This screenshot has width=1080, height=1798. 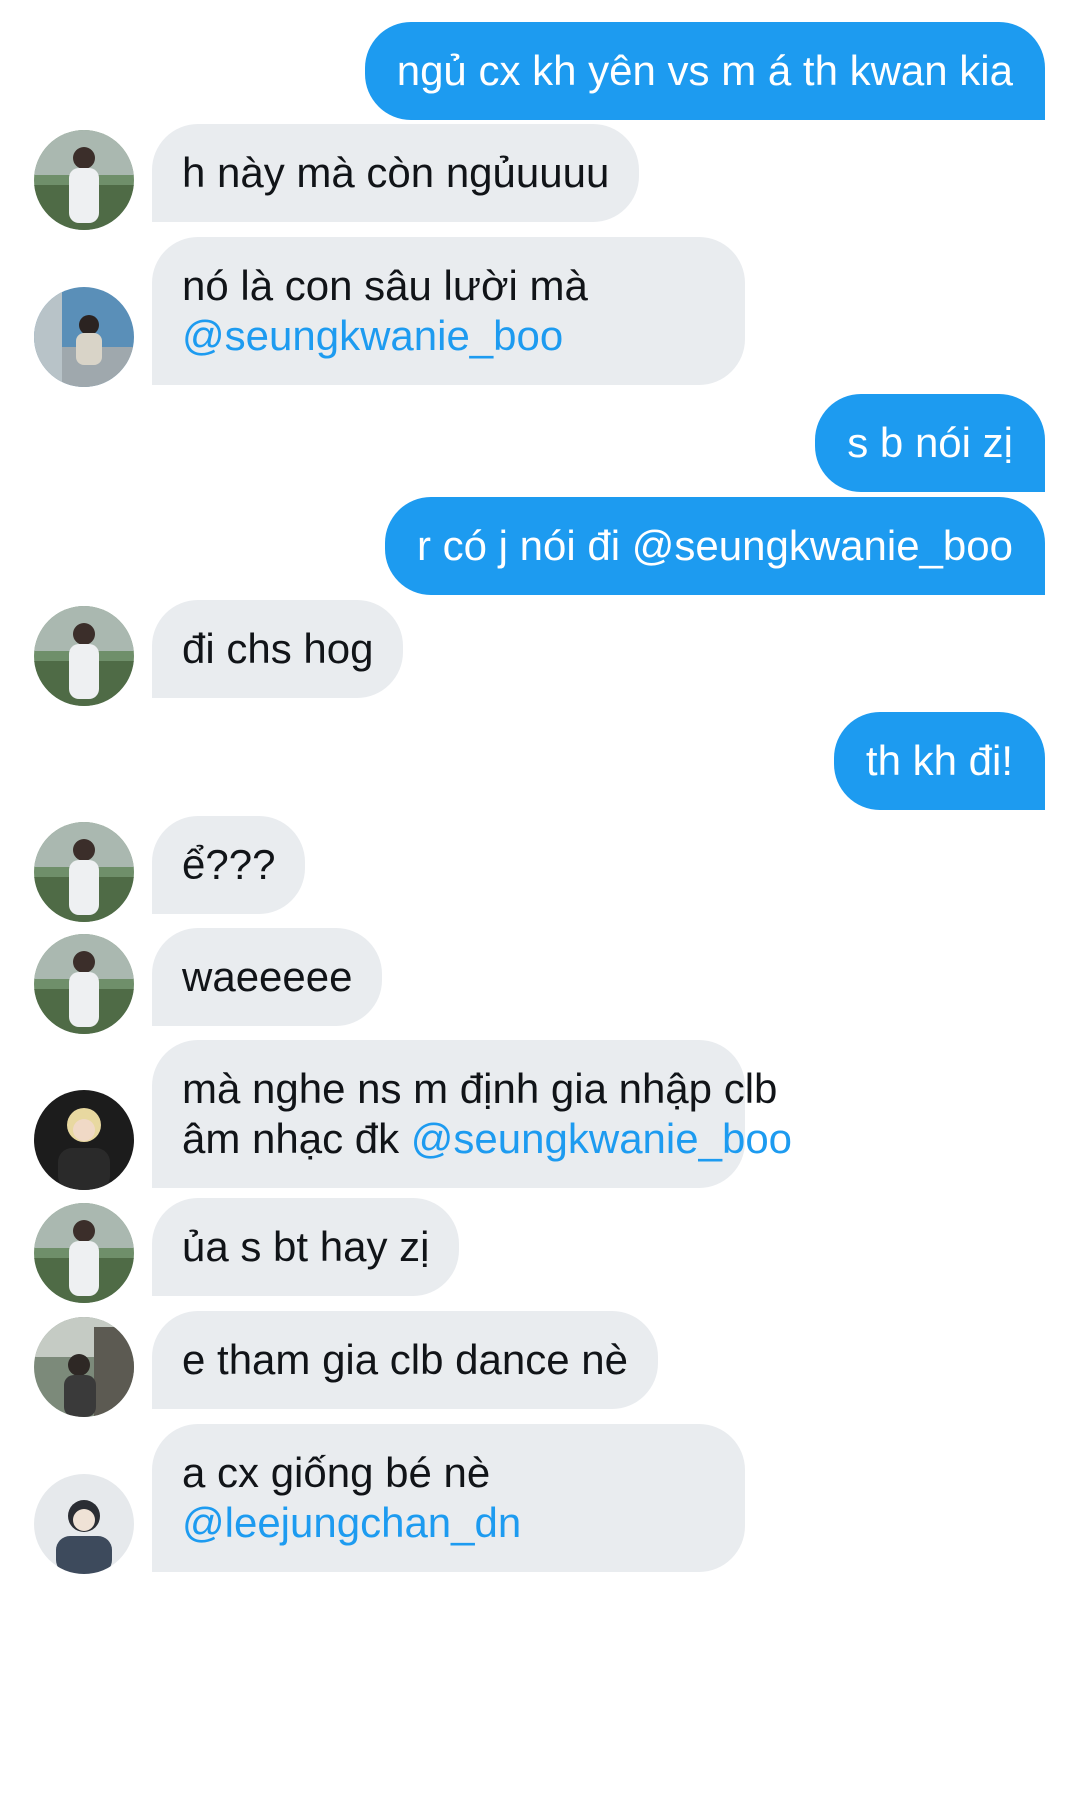 I want to click on mention-link: @leejungchan_dn, so click(x=448, y=1523).